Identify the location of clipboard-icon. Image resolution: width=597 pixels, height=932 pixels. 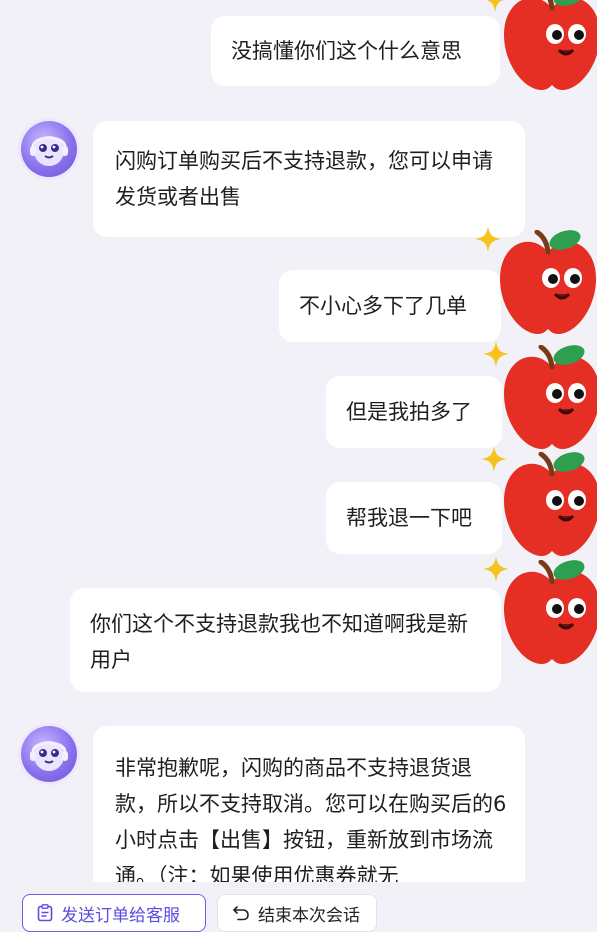
(45, 913).